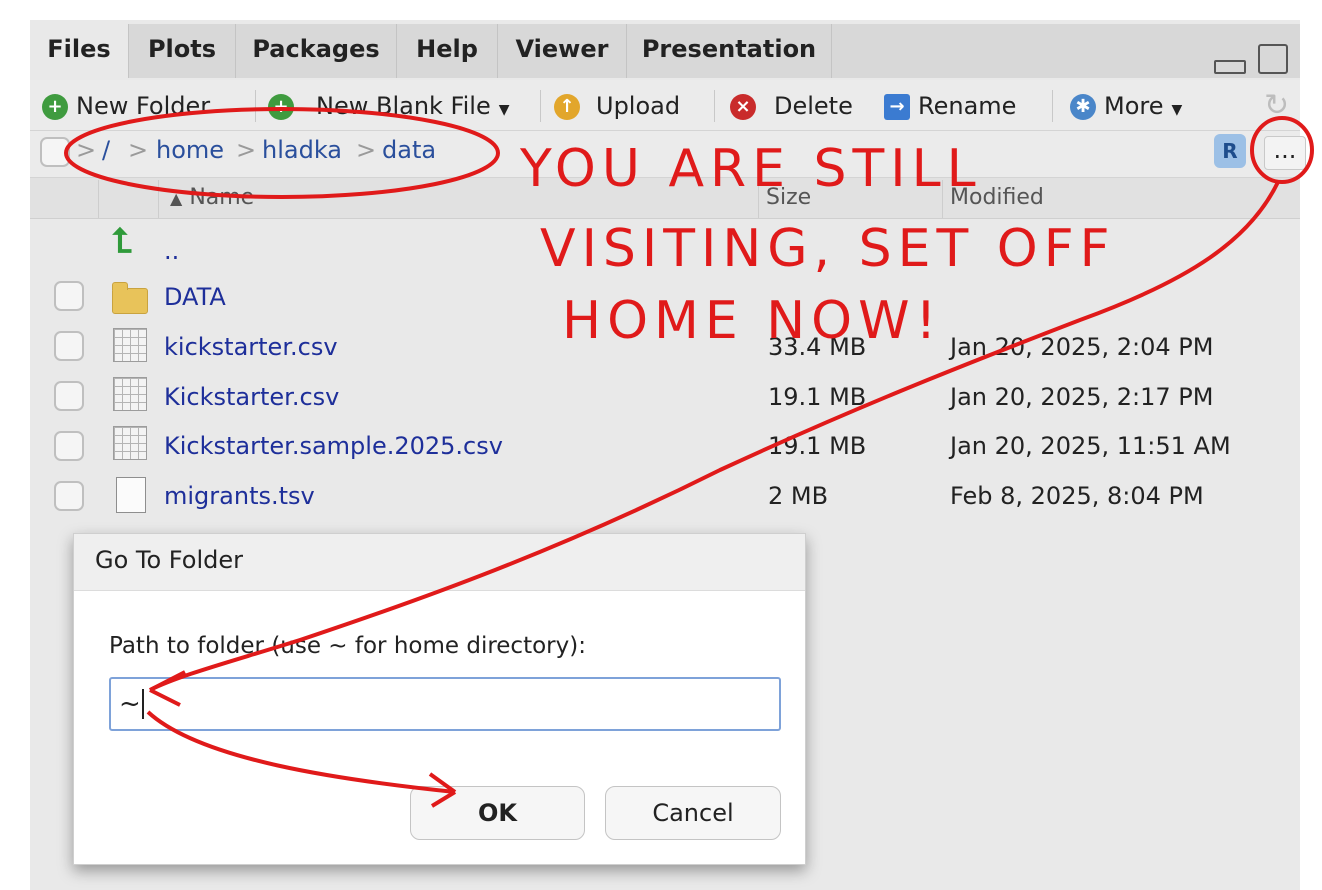 The width and height of the screenshot is (1322, 890). Describe the element at coordinates (567, 107) in the screenshot. I see `upload-icon: ↑` at that location.